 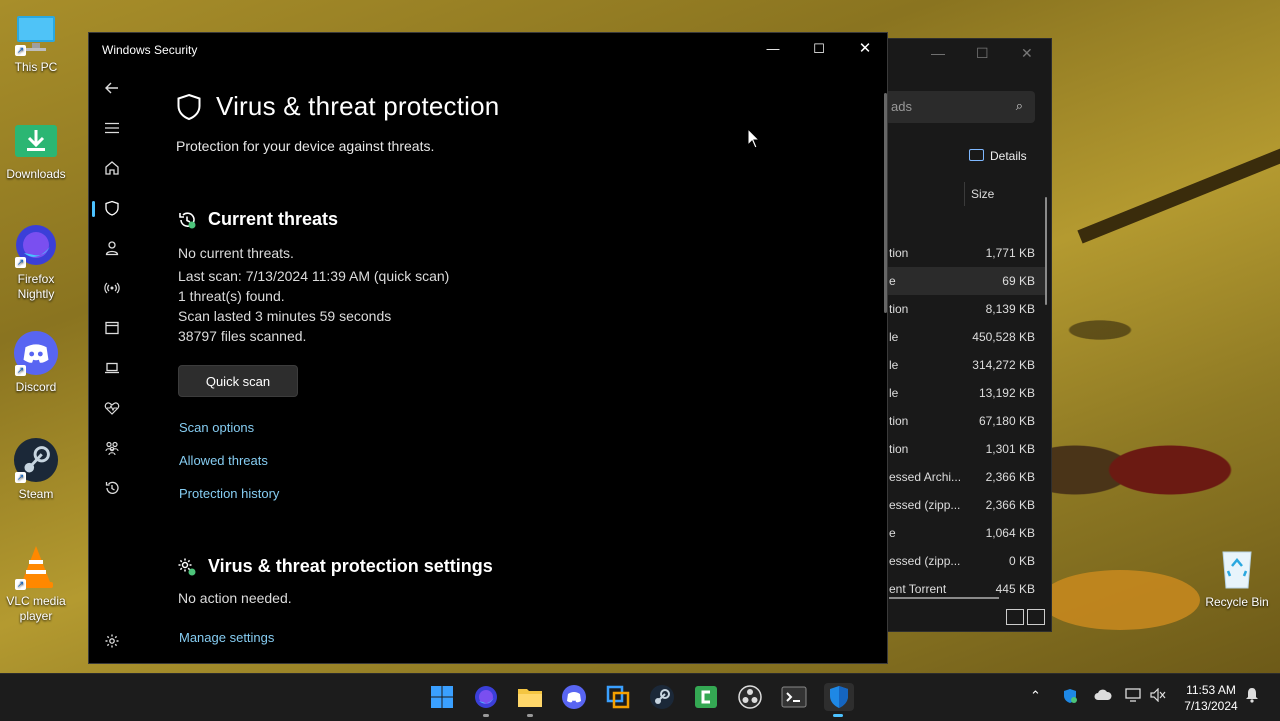 I want to click on active-indicator, so click(x=93, y=209).